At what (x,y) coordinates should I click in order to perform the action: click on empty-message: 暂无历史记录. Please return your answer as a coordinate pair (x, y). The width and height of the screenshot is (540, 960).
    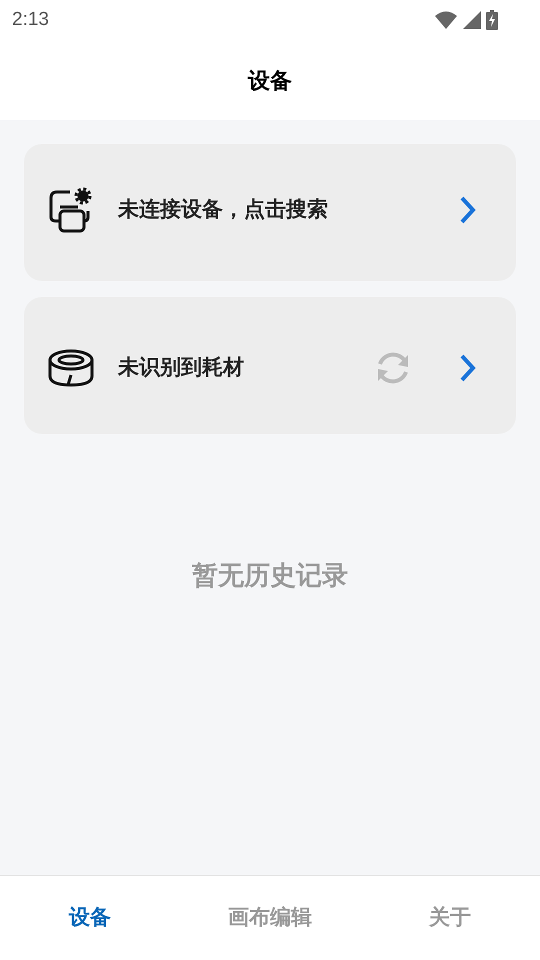
    Looking at the image, I should click on (270, 575).